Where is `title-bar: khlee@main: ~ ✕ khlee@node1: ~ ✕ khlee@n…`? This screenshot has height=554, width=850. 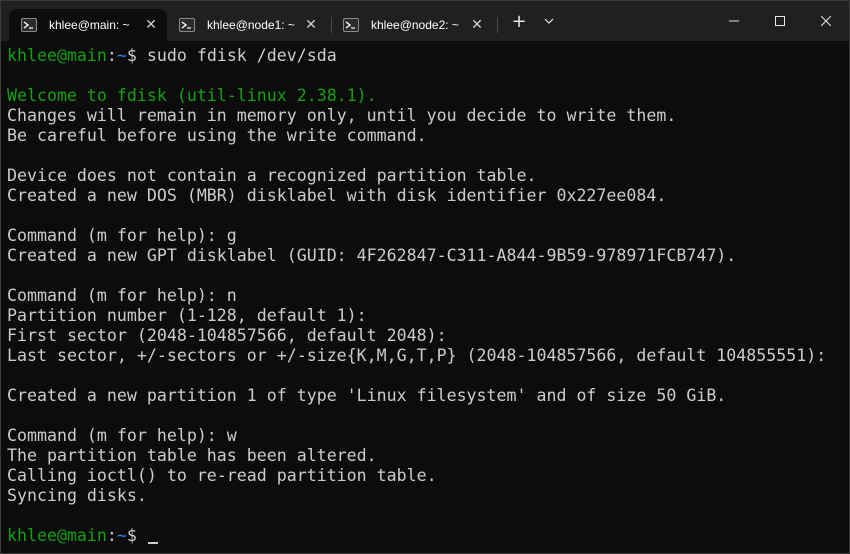 title-bar: khlee@main: ~ ✕ khlee@node1: ~ ✕ khlee@n… is located at coordinates (425, 21).